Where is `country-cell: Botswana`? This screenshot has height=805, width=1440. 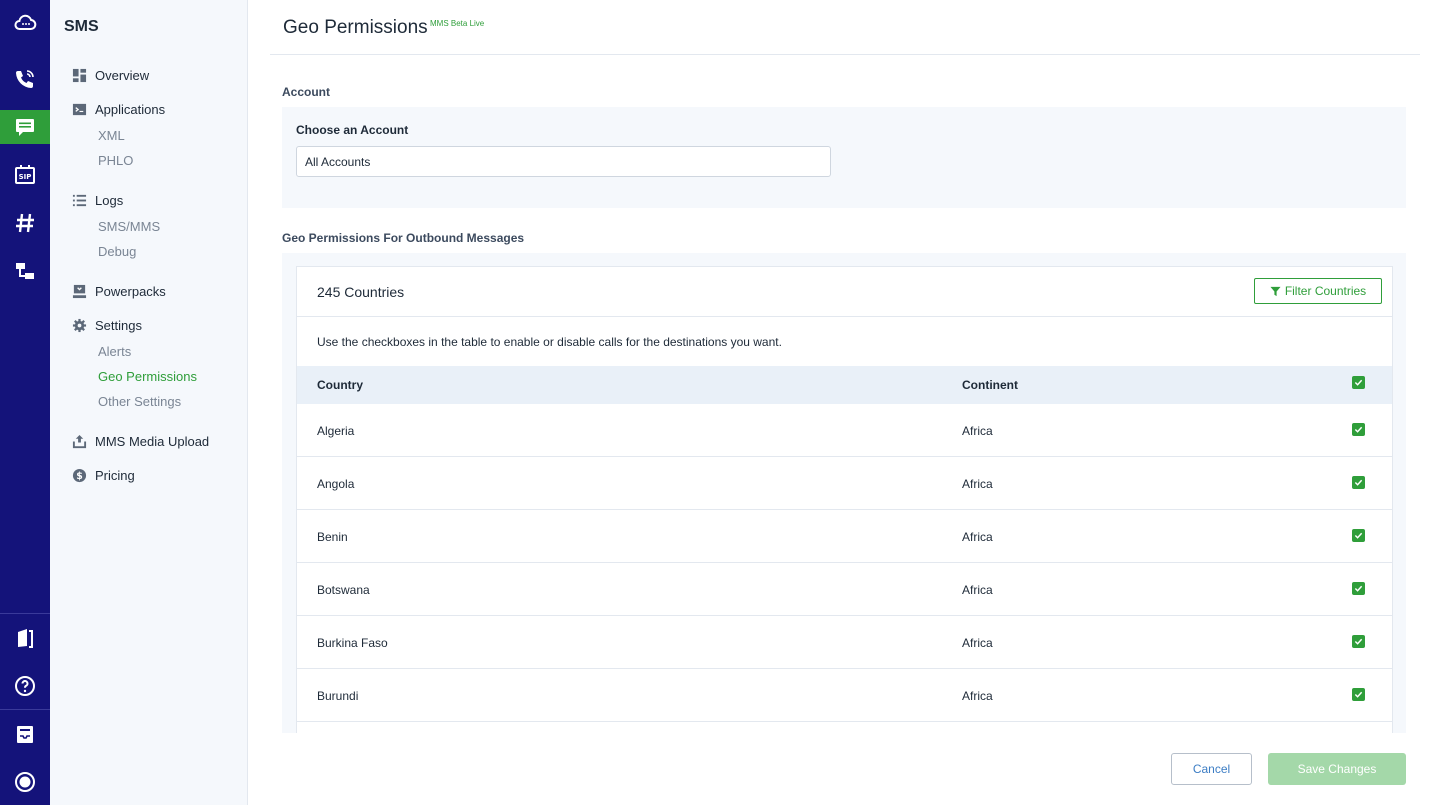 country-cell: Botswana is located at coordinates (343, 590).